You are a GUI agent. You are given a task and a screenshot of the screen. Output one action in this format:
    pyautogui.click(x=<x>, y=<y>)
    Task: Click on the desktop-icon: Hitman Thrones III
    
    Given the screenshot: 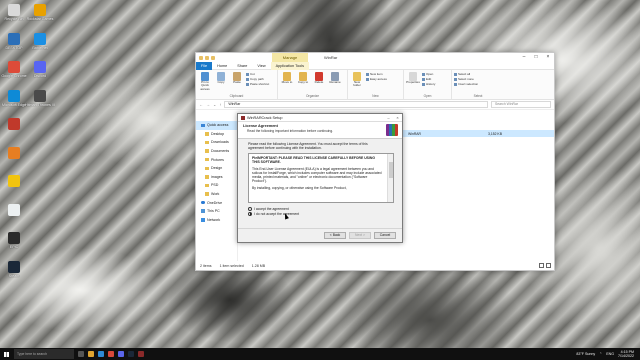 What is the action you would take?
    pyautogui.click(x=40, y=98)
    